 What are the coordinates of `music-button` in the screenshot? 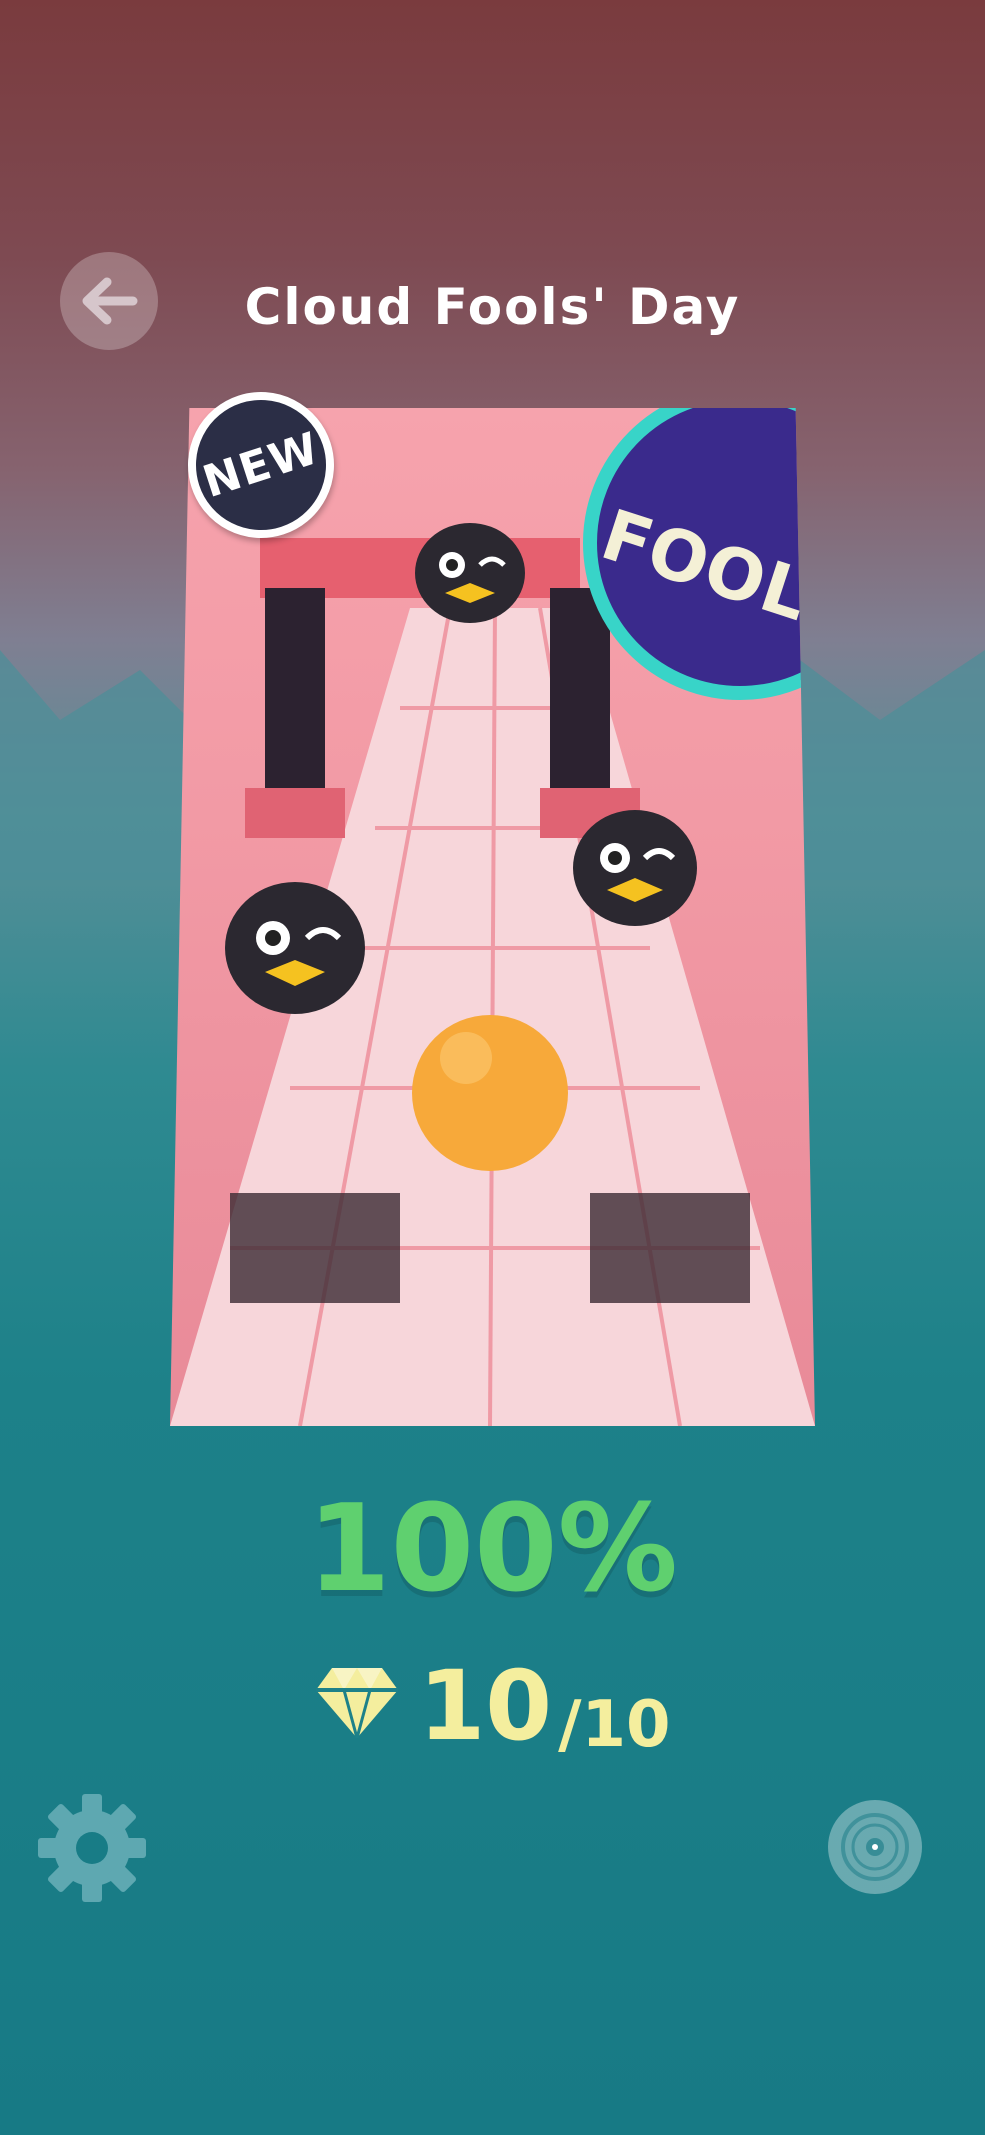 It's located at (875, 1847).